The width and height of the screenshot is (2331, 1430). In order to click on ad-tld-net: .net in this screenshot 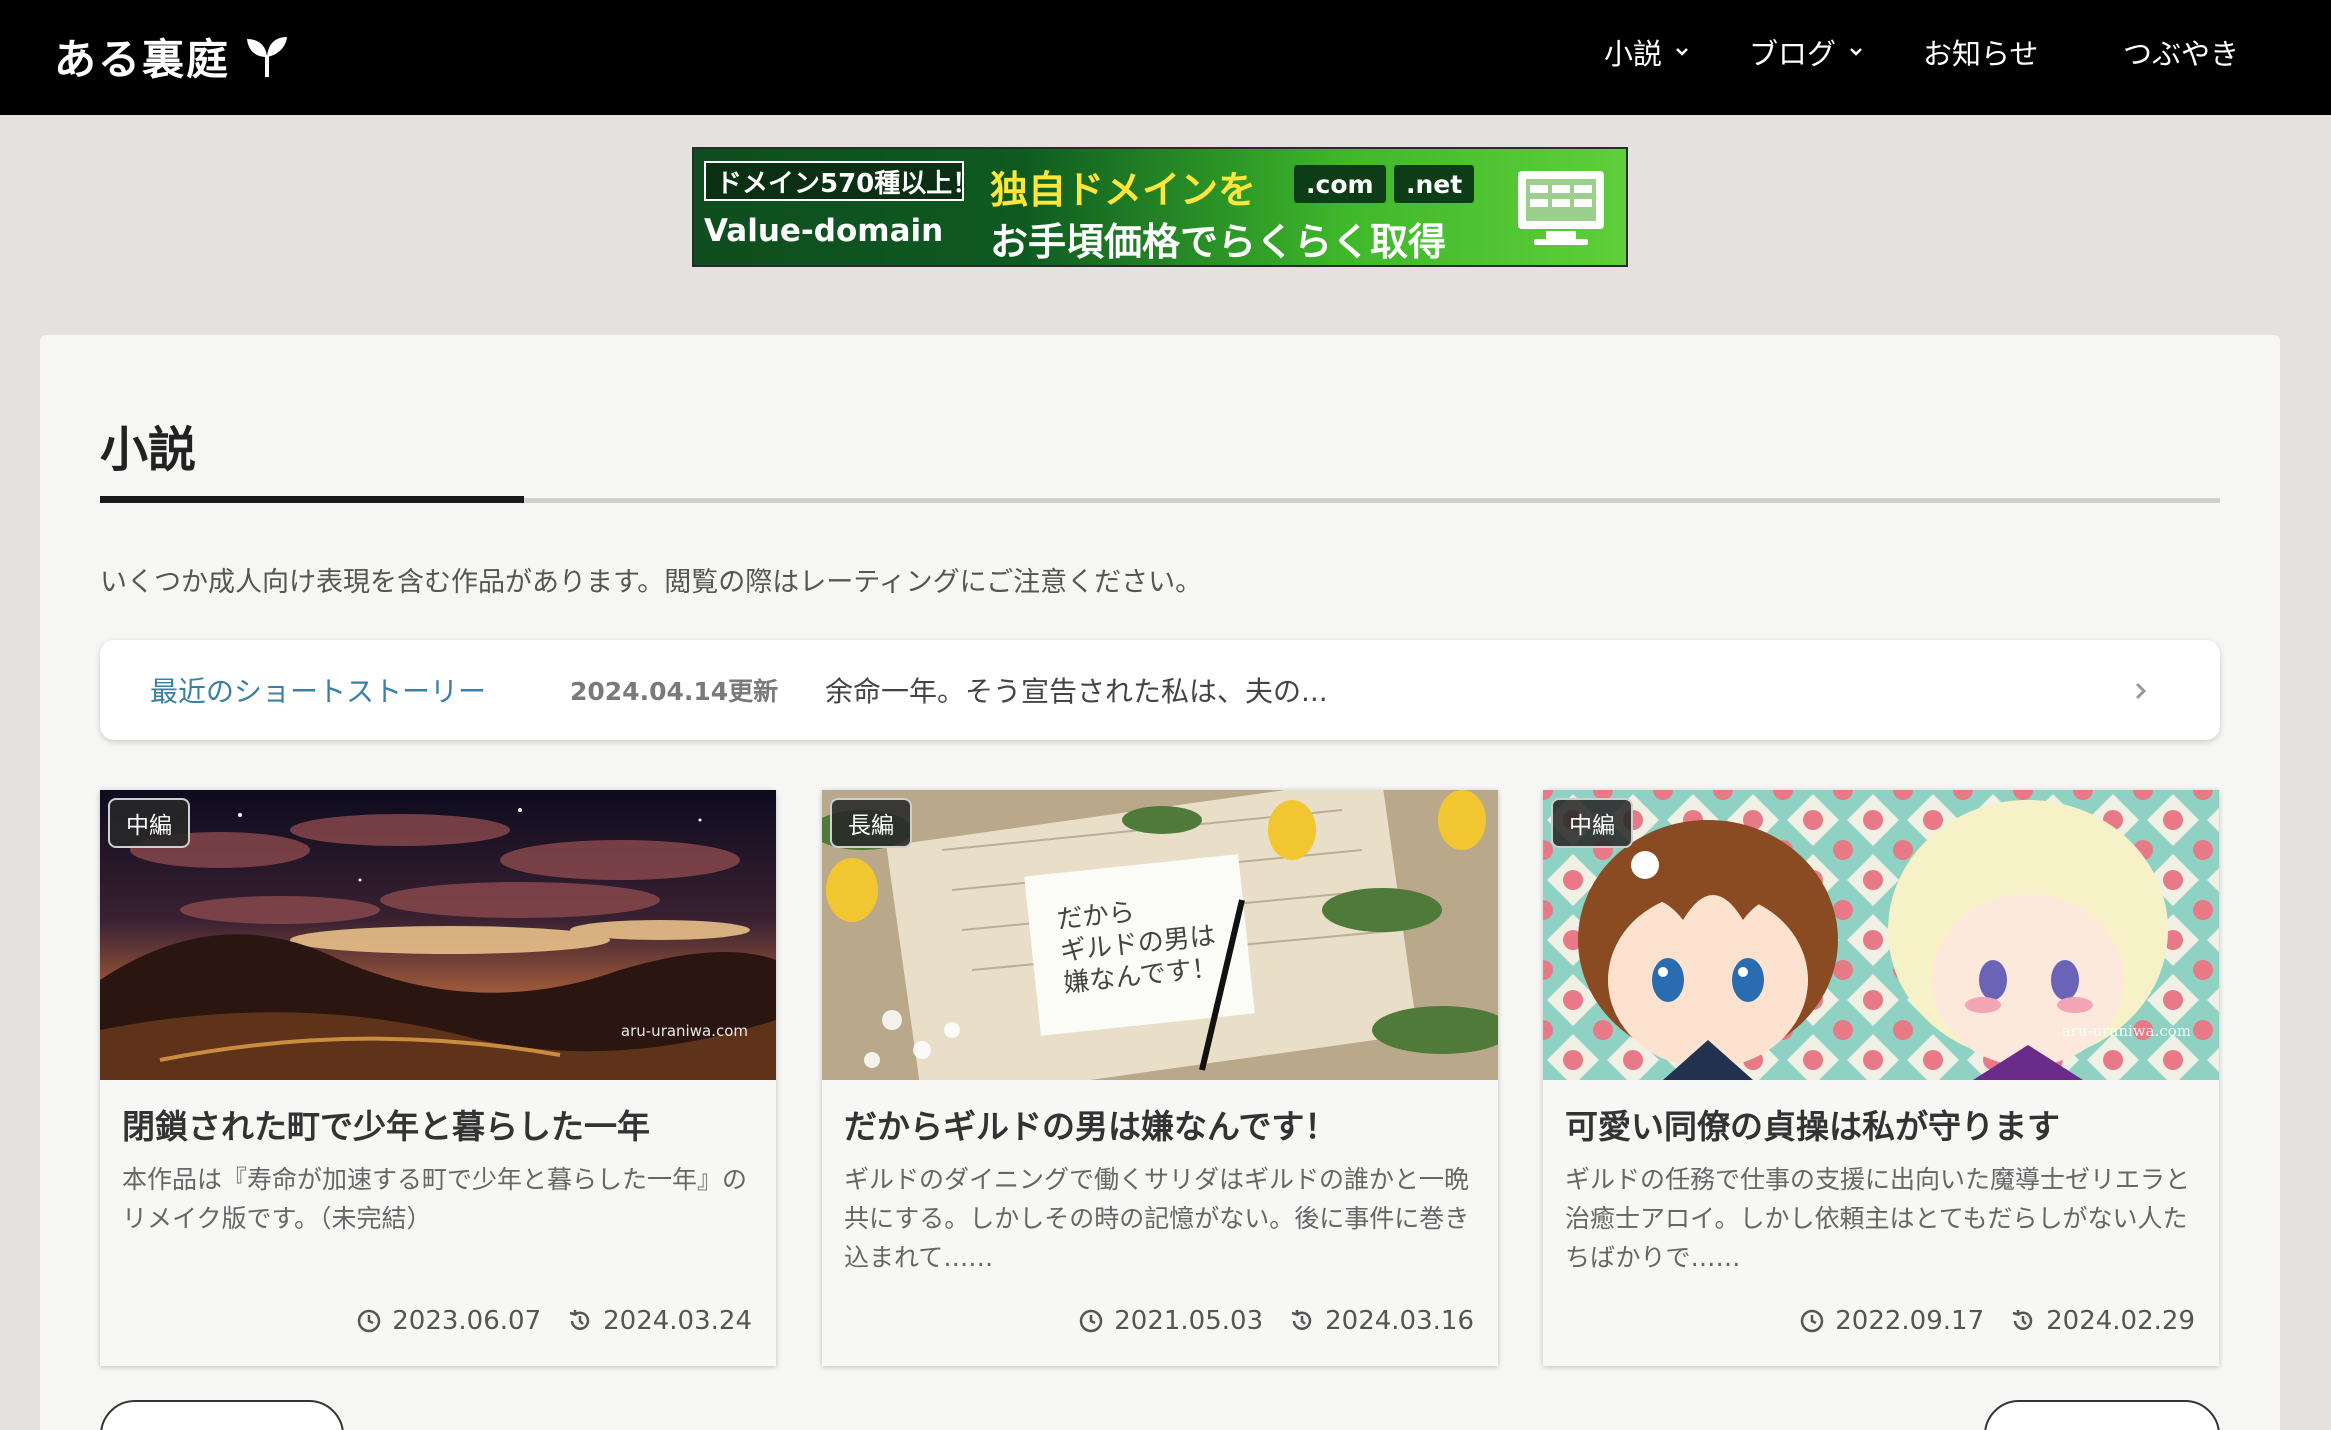, I will do `click(1434, 184)`.